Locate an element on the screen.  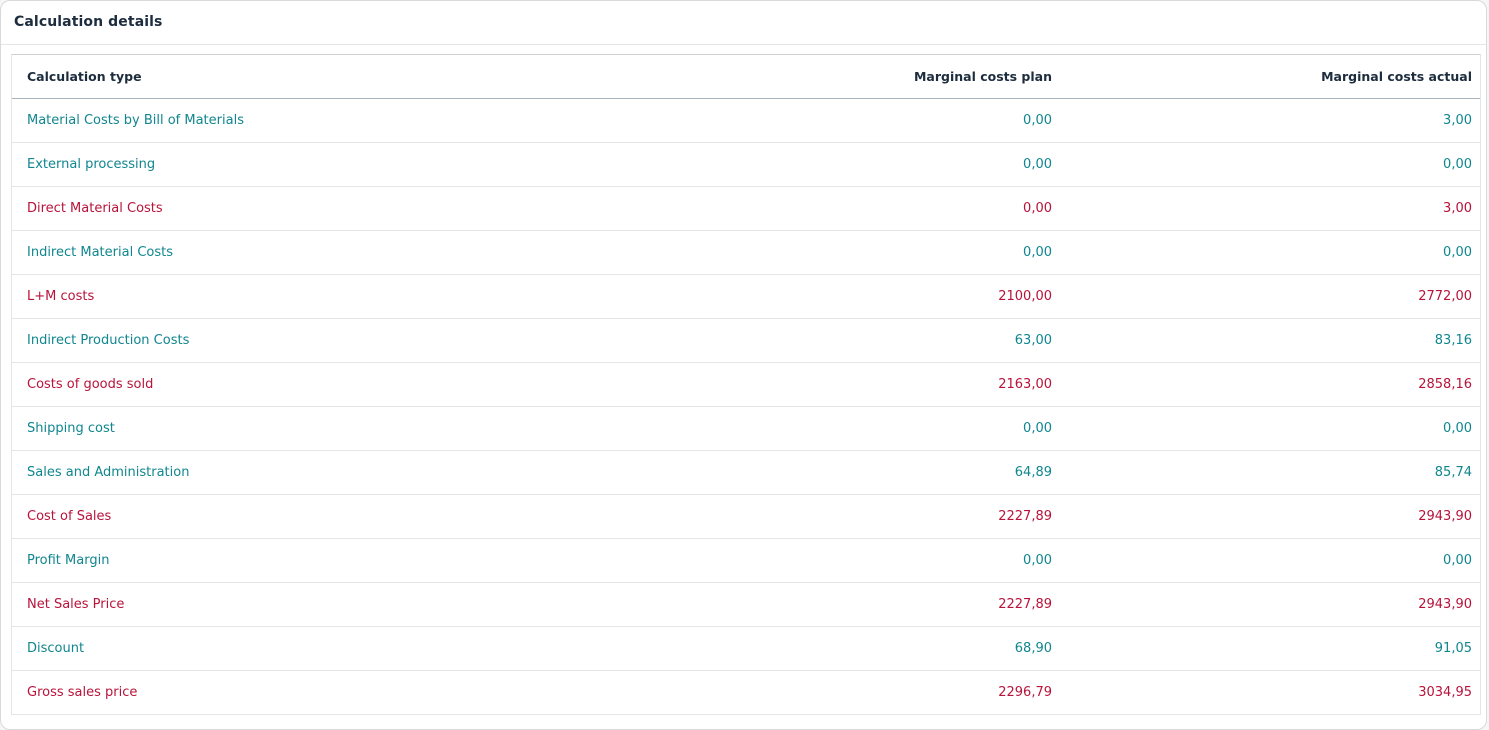
cell-calculation-type: Profit Margin is located at coordinates (68, 560).